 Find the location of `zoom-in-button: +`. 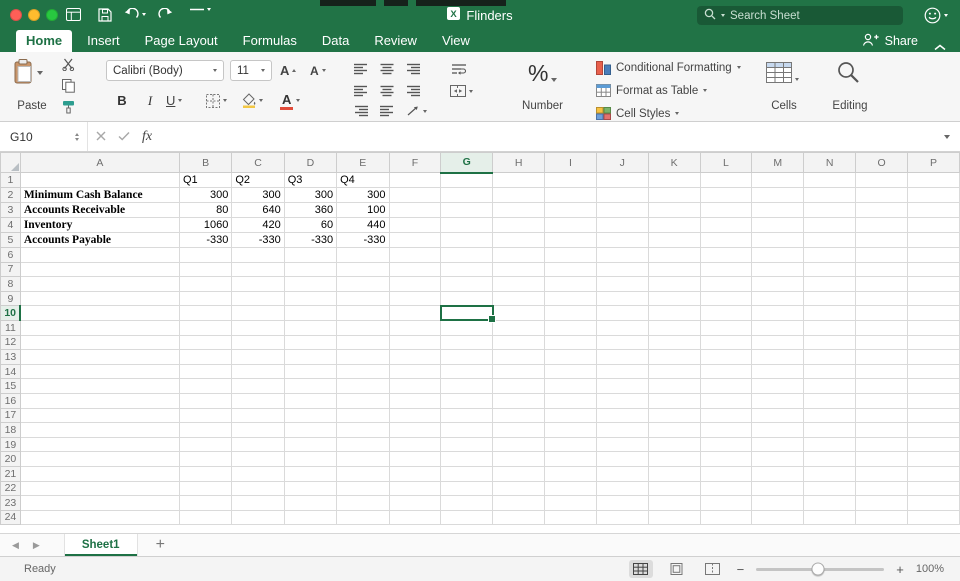

zoom-in-button: + is located at coordinates (900, 569).